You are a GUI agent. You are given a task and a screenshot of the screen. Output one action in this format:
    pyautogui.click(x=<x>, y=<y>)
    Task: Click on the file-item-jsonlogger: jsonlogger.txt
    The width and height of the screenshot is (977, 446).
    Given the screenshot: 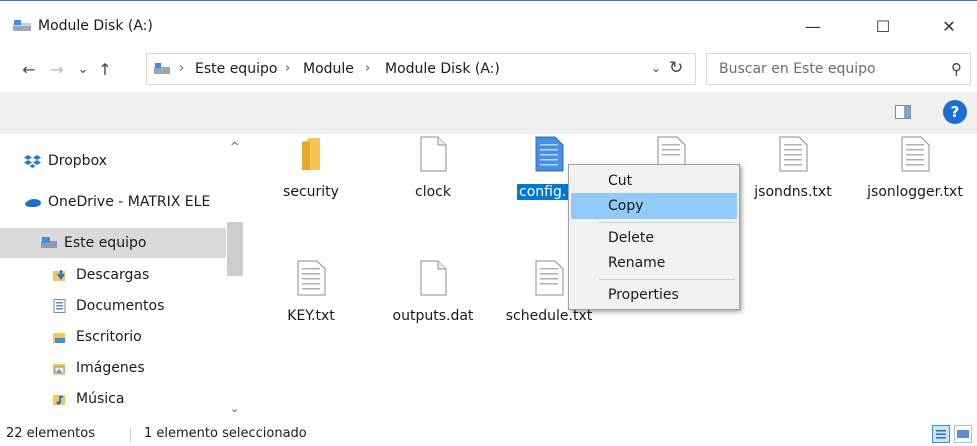 What is the action you would take?
    pyautogui.click(x=915, y=181)
    